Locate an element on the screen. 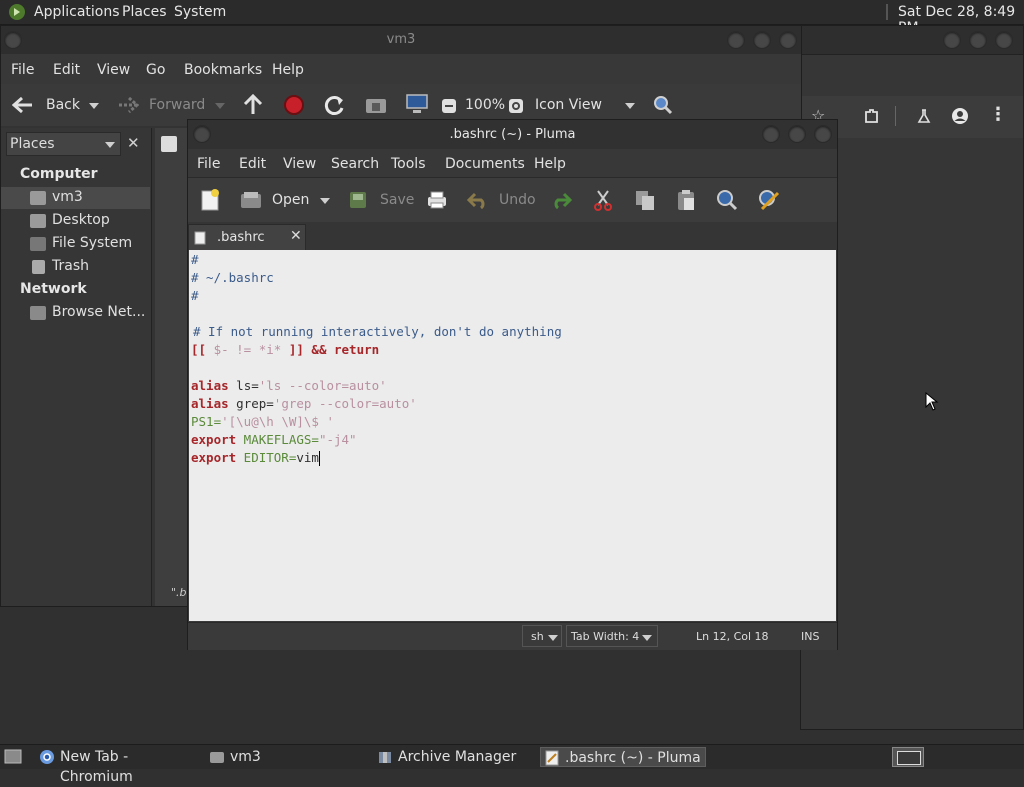 The width and height of the screenshot is (1024, 787). tab-bashrc: .bashrc ✕ is located at coordinates (247, 237).